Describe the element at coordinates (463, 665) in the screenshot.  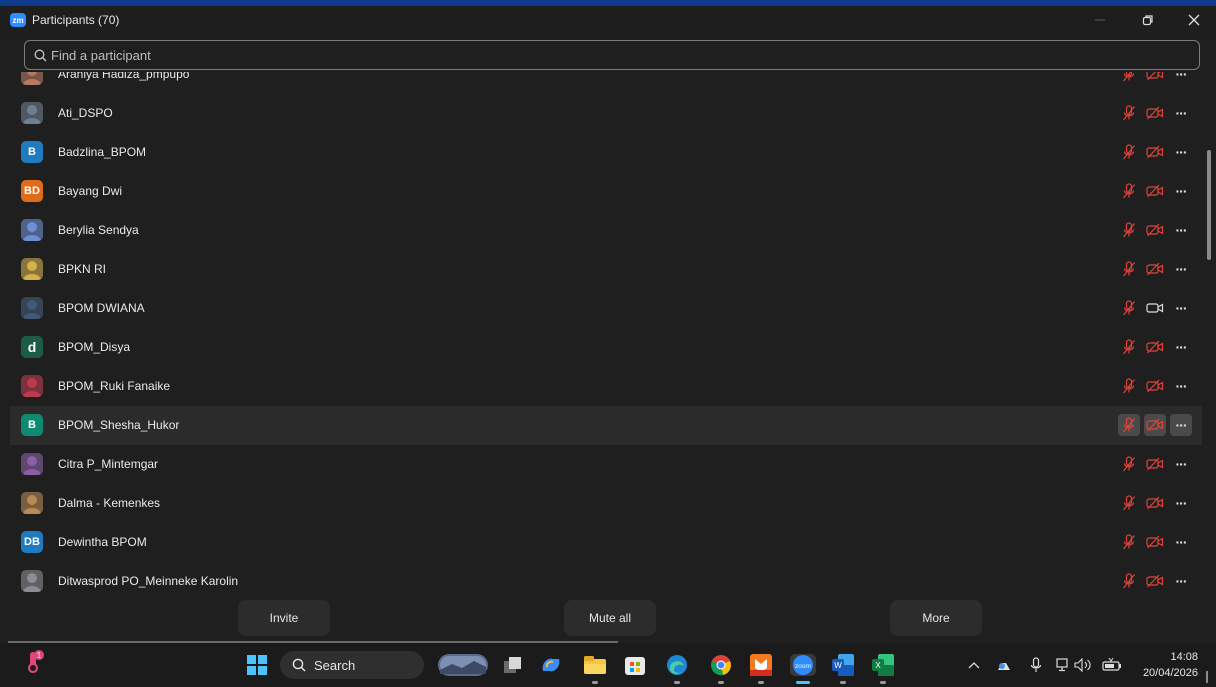
I see `landscape-widget-icon` at that location.